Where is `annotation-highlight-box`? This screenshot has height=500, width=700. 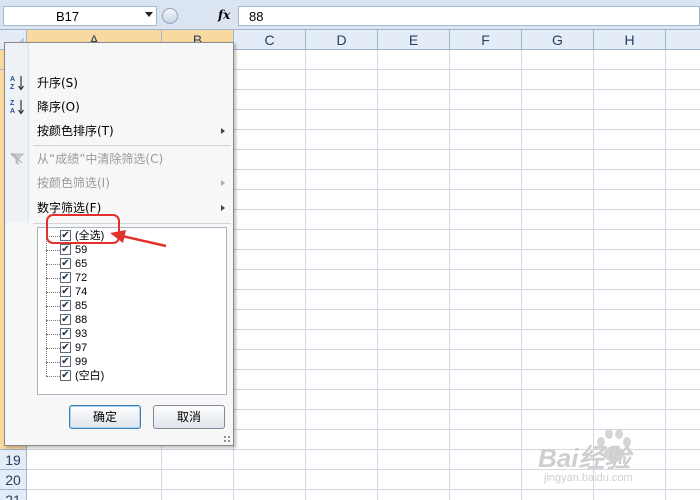
annotation-highlight-box is located at coordinates (83, 229).